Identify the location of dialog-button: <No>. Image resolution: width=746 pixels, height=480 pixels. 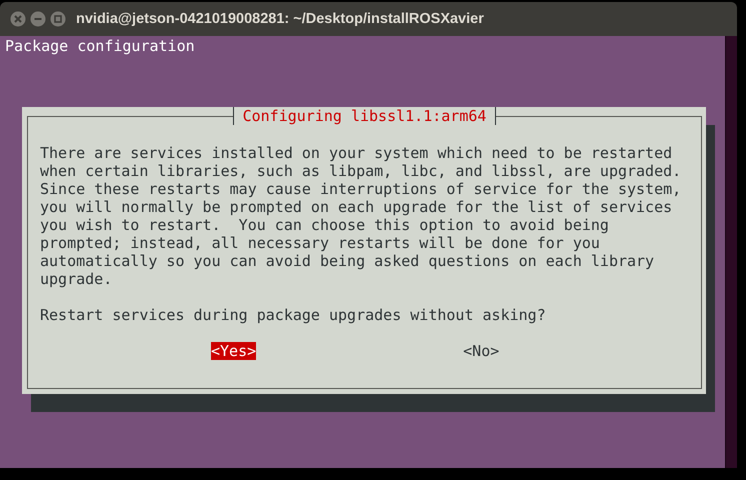
(481, 351).